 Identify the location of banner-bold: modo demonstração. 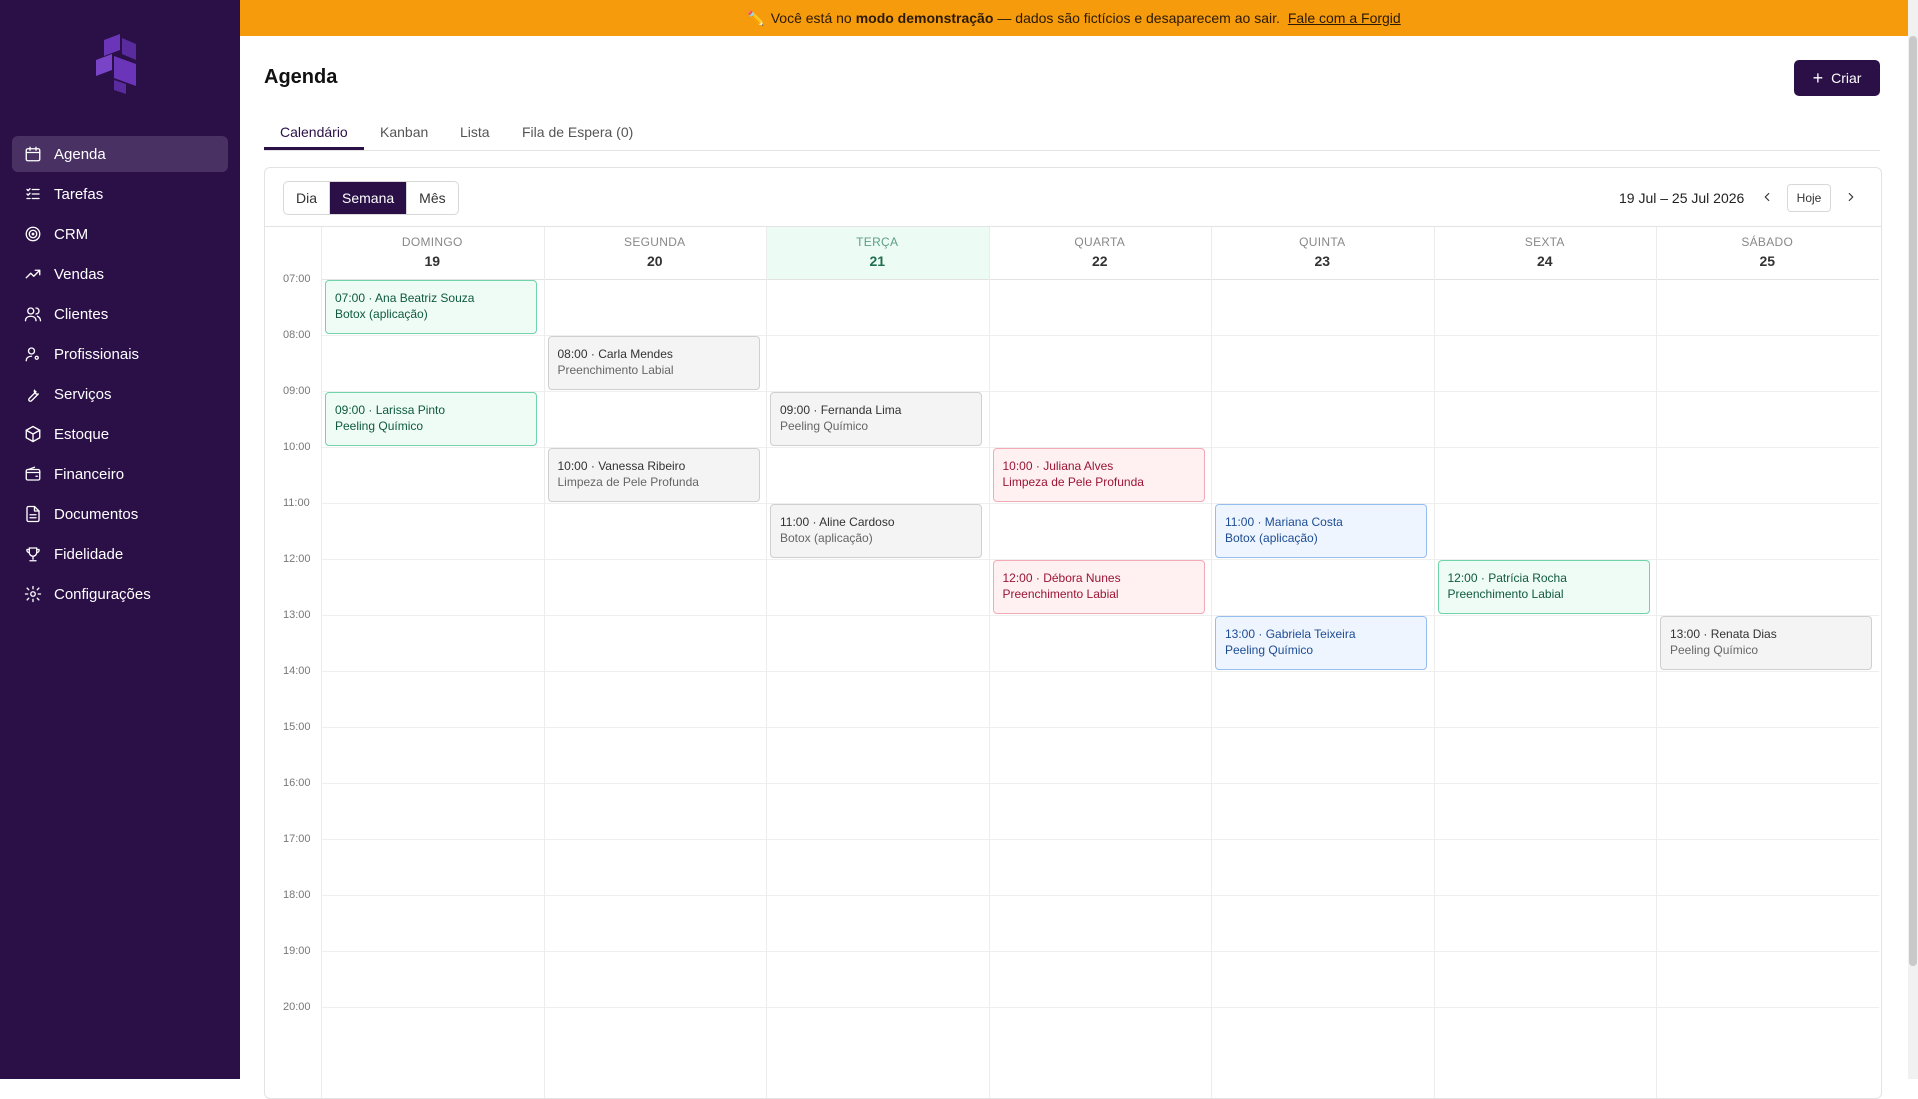
(924, 18).